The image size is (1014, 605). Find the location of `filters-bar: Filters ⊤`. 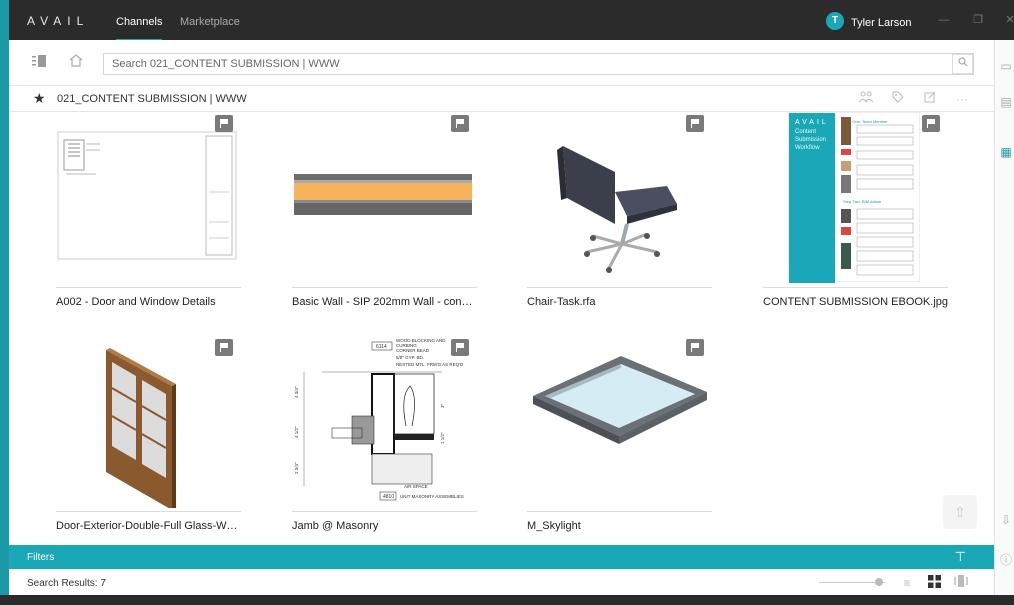

filters-bar: Filters ⊤ is located at coordinates (501, 557).